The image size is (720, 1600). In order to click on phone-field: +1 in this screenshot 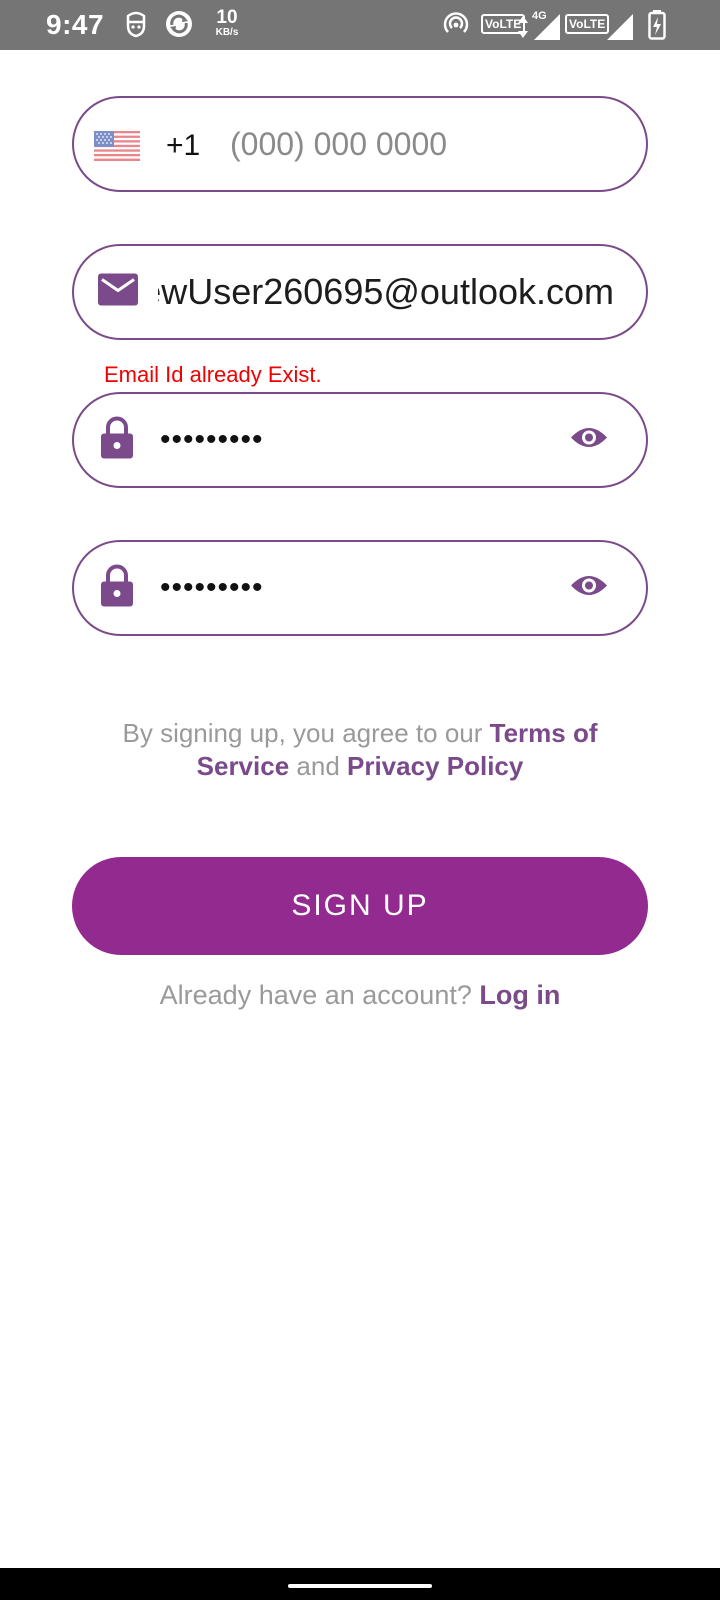, I will do `click(360, 144)`.